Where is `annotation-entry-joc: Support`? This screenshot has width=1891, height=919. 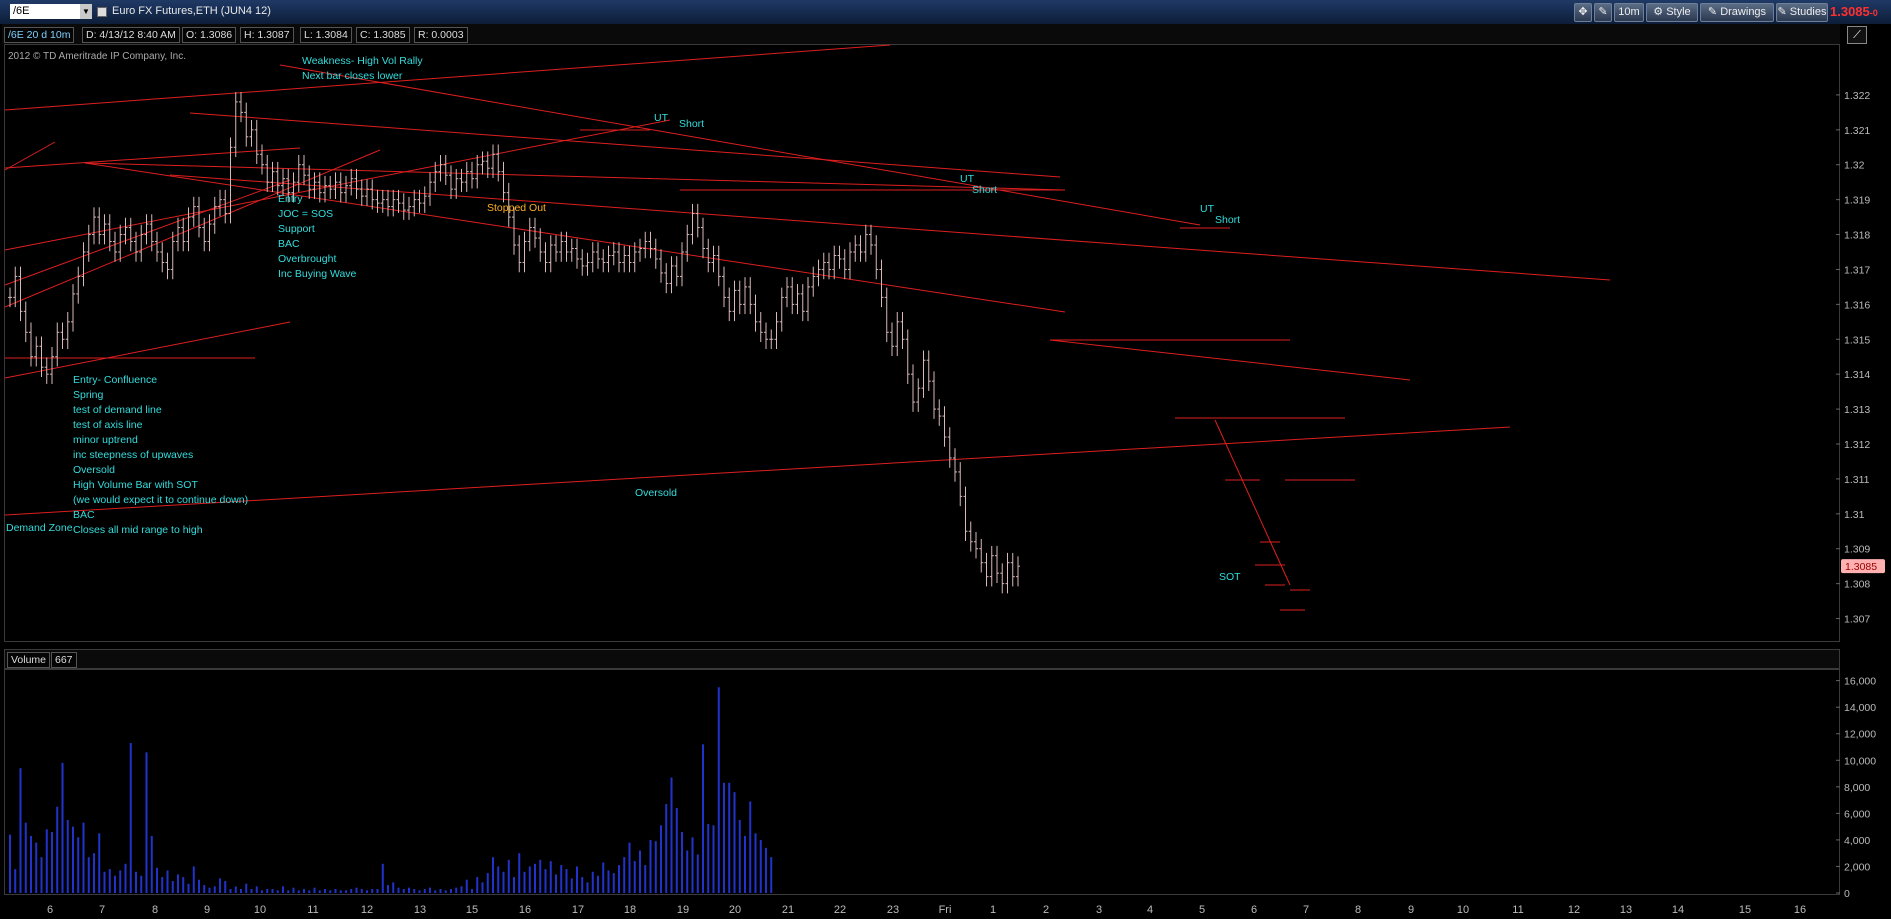
annotation-entry-joc: Support is located at coordinates (296, 229).